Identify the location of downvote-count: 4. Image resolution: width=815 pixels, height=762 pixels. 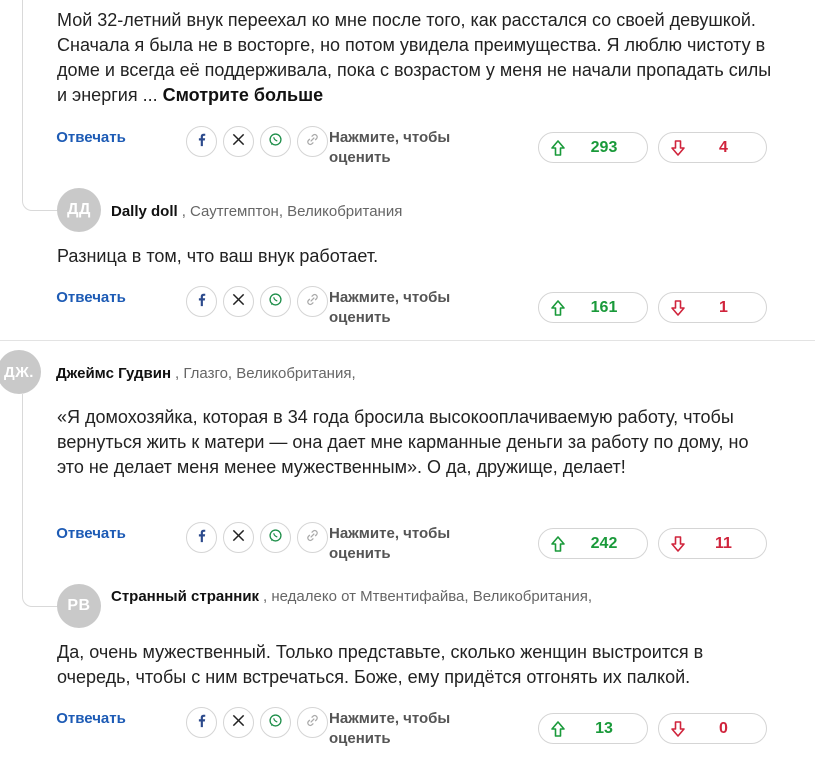
(723, 147).